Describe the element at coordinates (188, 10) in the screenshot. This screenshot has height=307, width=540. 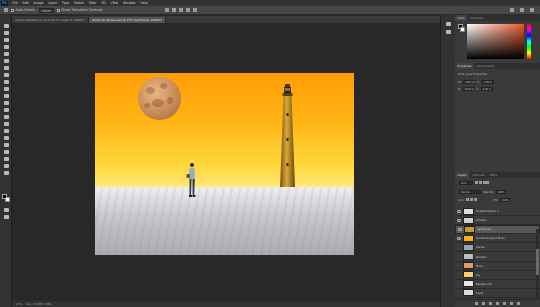
I see `distribute-icon` at that location.